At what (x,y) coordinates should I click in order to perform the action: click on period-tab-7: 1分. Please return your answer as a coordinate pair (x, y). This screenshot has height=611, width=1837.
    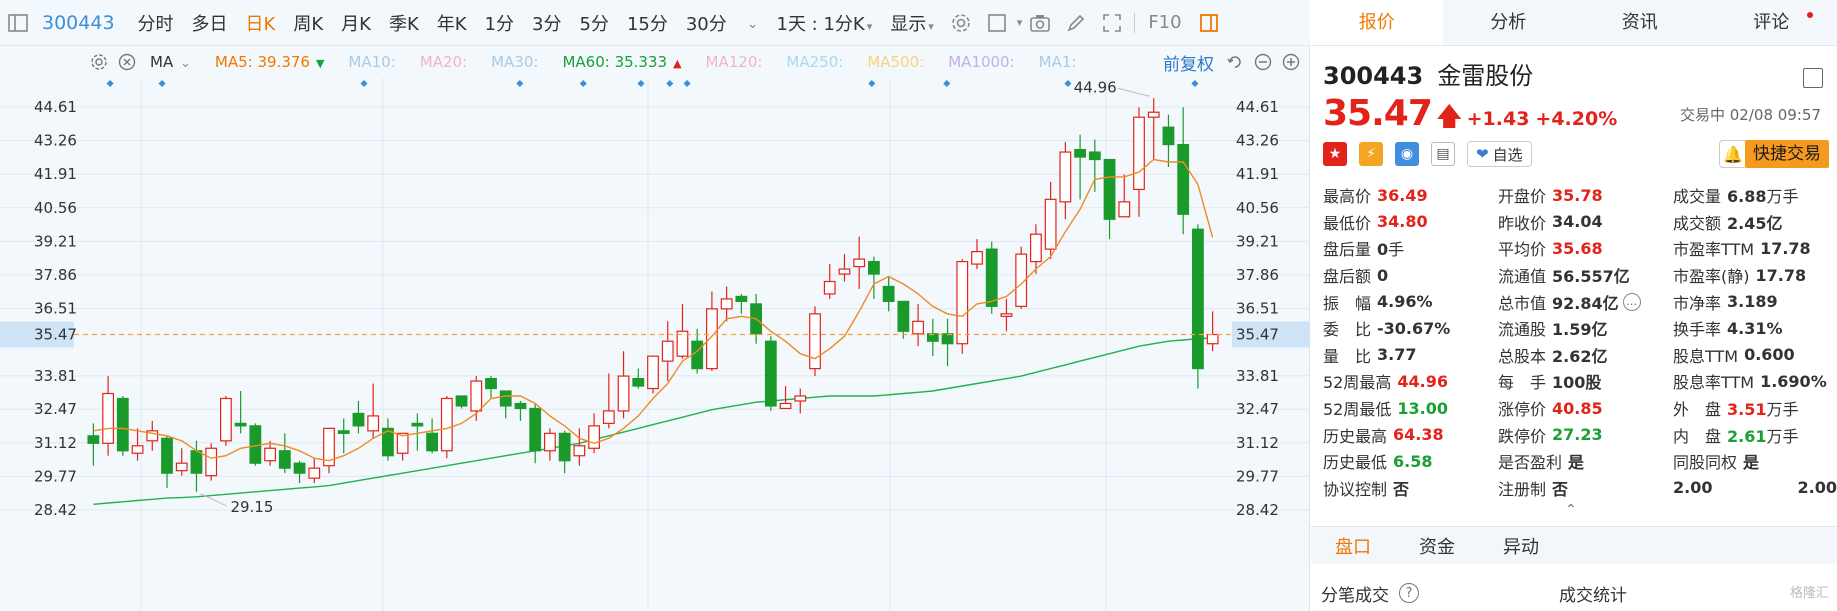
    Looking at the image, I should click on (499, 23).